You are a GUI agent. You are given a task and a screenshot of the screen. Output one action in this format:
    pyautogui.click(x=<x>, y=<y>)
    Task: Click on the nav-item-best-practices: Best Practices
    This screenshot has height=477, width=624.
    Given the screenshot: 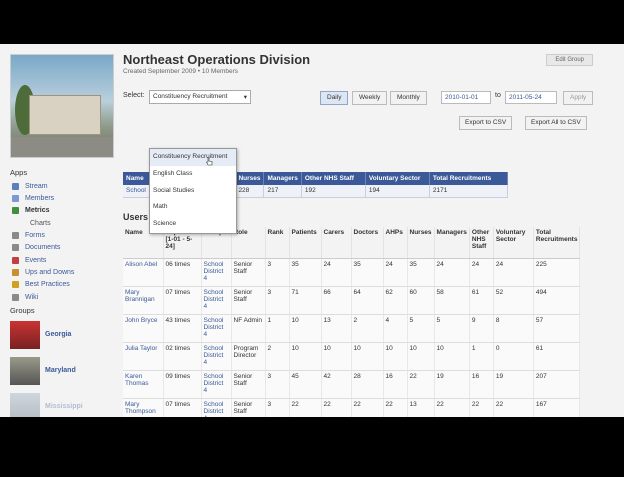 What is the action you would take?
    pyautogui.click(x=62, y=285)
    